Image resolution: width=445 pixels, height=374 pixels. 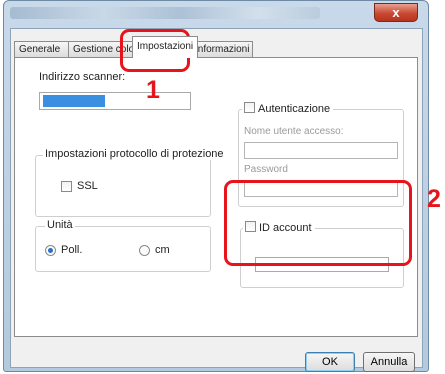 I want to click on ssl-label: SSL, so click(x=87, y=186).